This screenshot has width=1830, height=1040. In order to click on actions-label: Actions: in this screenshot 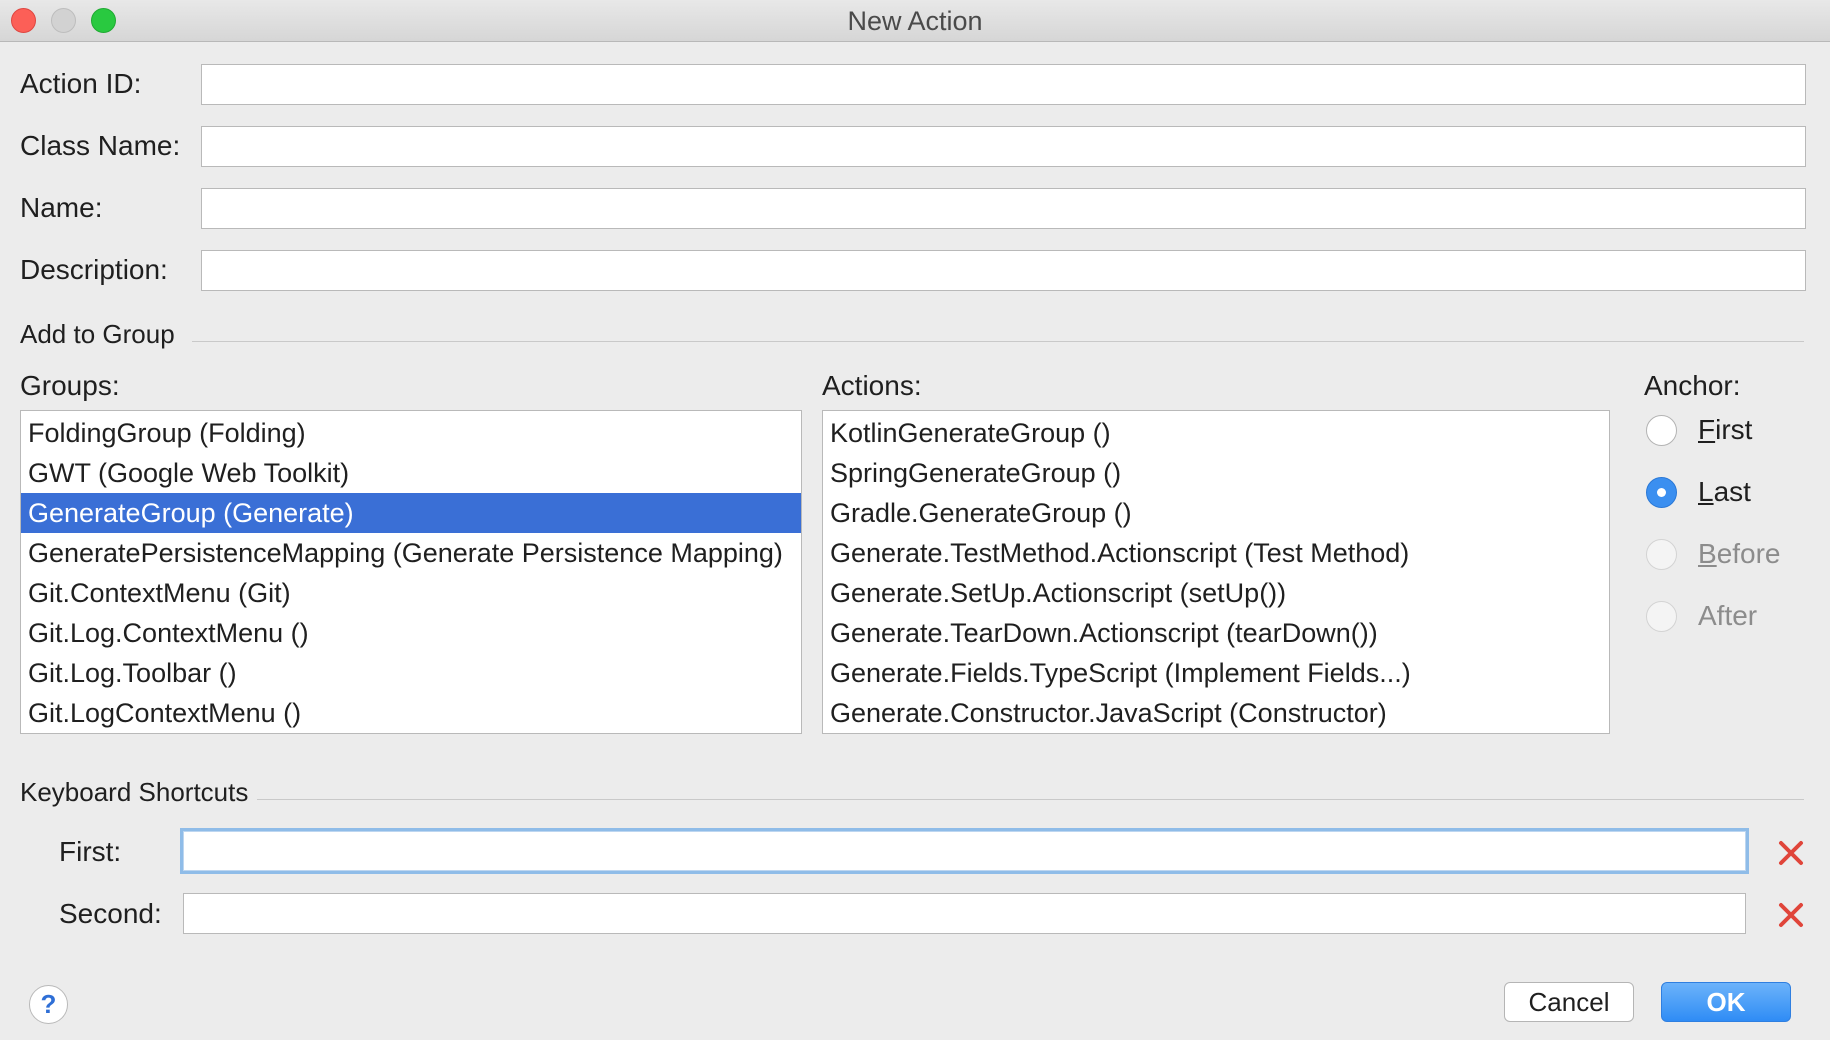, I will do `click(872, 385)`.